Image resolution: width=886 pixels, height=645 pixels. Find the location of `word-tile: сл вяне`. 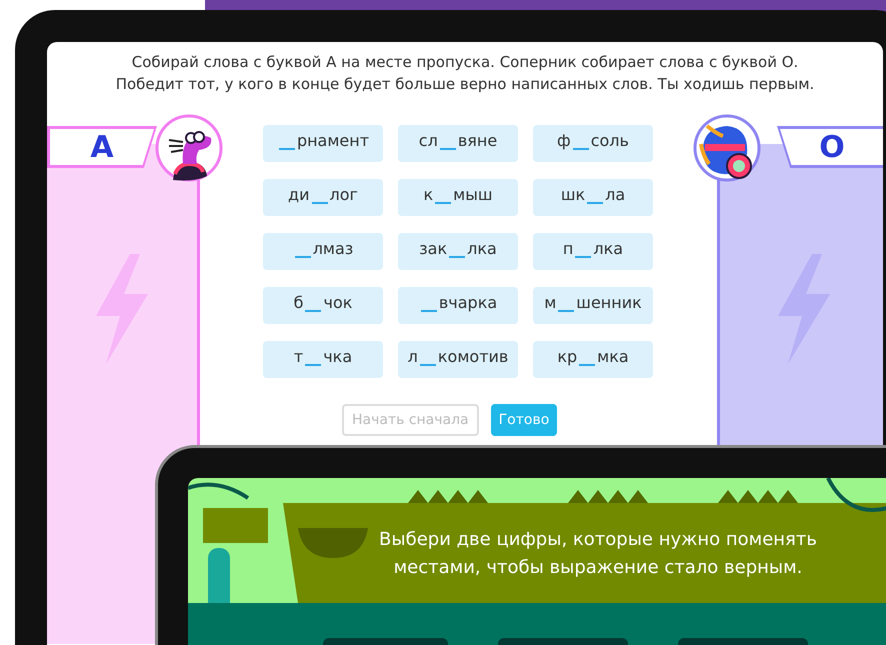

word-tile: сл вяне is located at coordinates (458, 143).